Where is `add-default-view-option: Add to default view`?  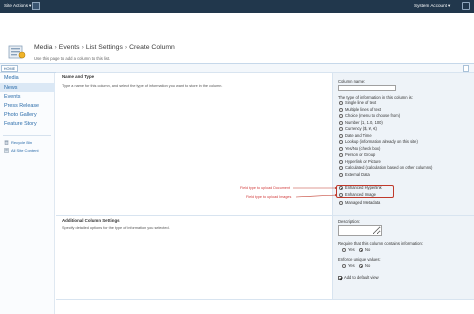 add-default-view-option: Add to default view is located at coordinates (358, 278).